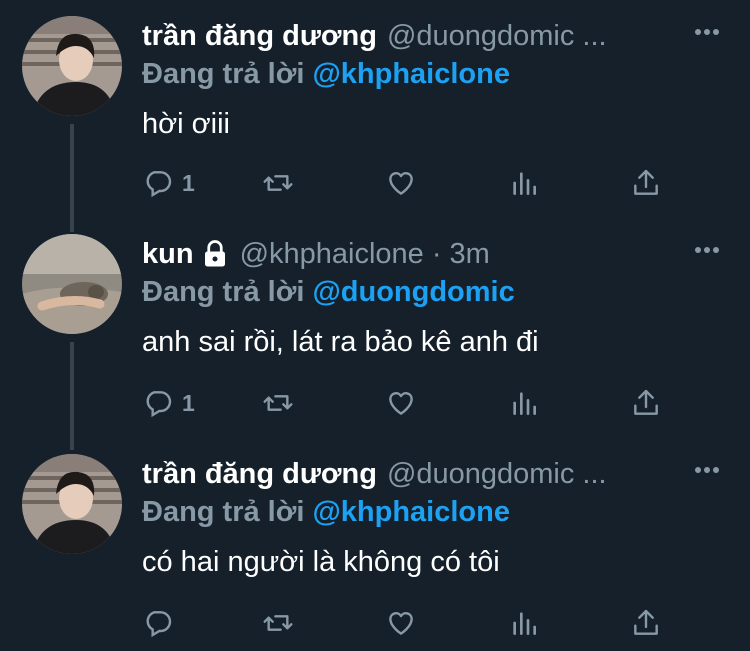  I want to click on tweet-text: hời ơiii, so click(186, 124).